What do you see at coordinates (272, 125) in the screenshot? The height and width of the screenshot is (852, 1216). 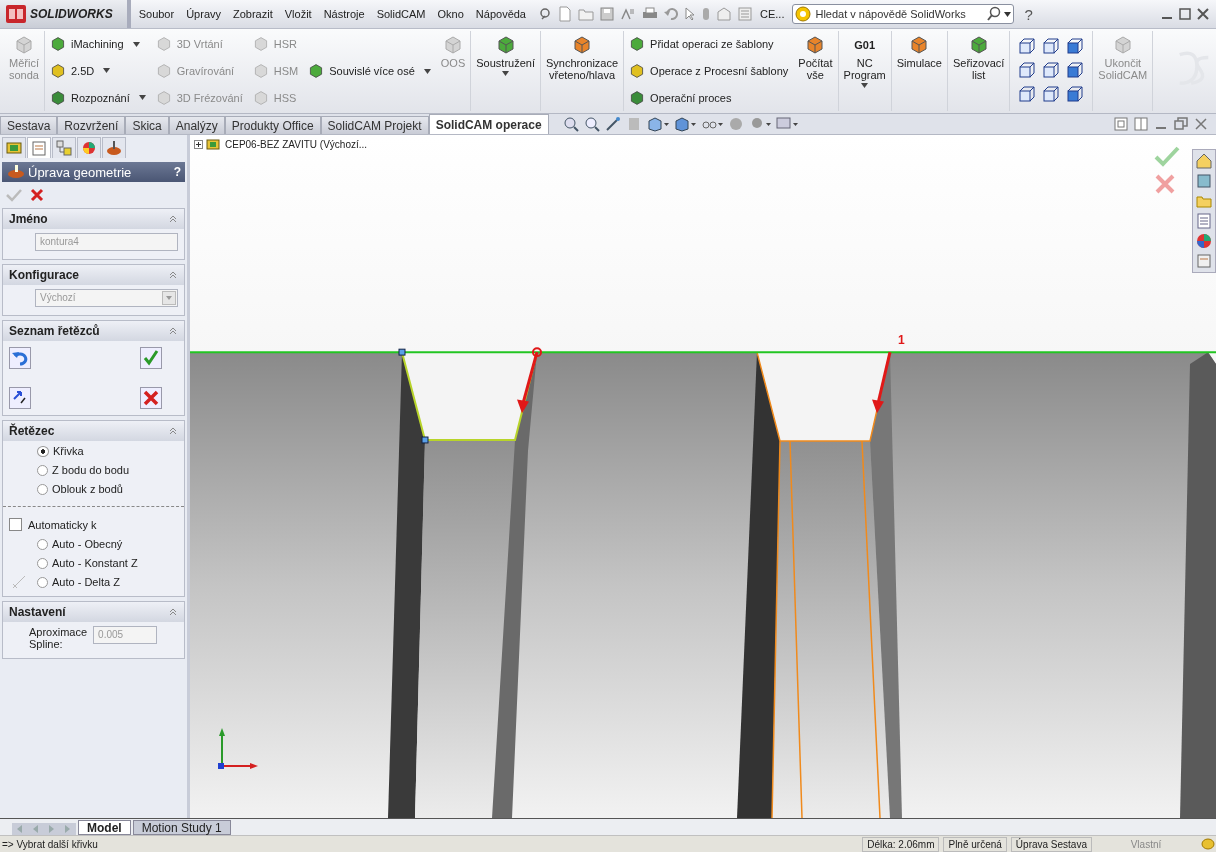 I see `ribbon-tab: Produkty Office` at bounding box center [272, 125].